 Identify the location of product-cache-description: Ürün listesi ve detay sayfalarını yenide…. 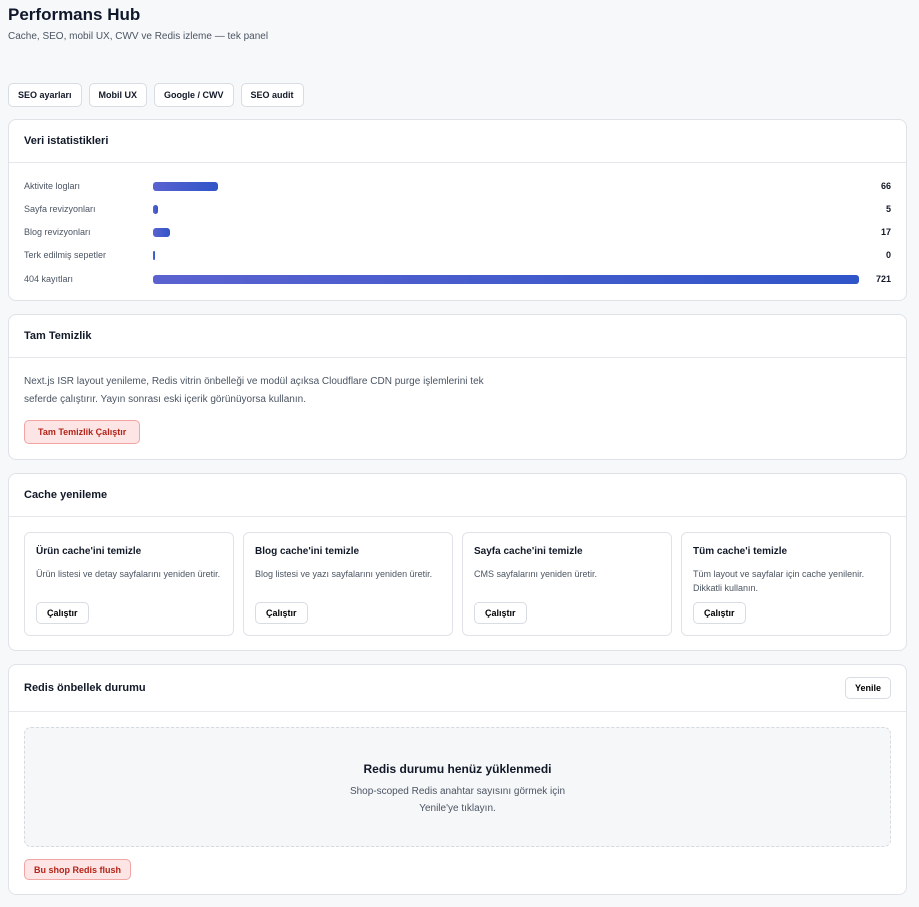
(128, 574).